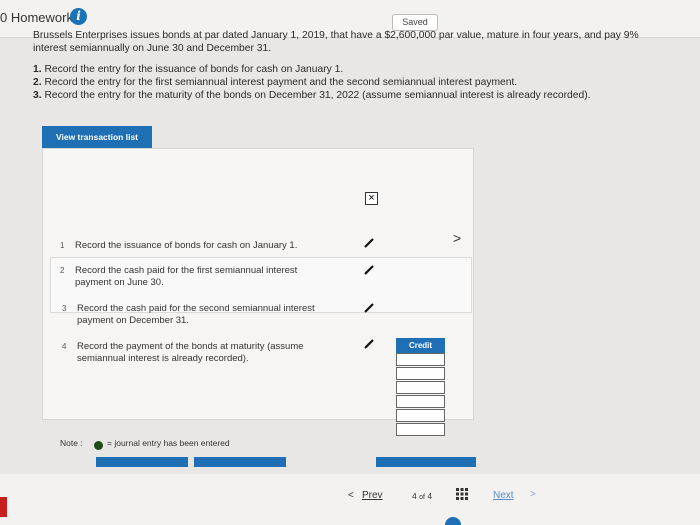 The height and width of the screenshot is (525, 700). What do you see at coordinates (71, 443) in the screenshot?
I see `note-label: Note :` at bounding box center [71, 443].